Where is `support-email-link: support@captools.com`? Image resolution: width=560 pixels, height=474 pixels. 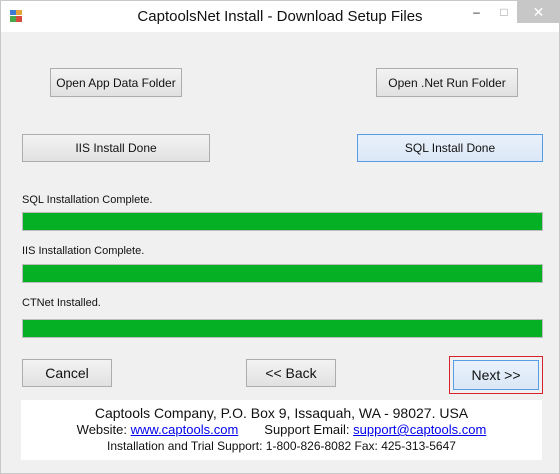 support-email-link: support@captools.com is located at coordinates (419, 429).